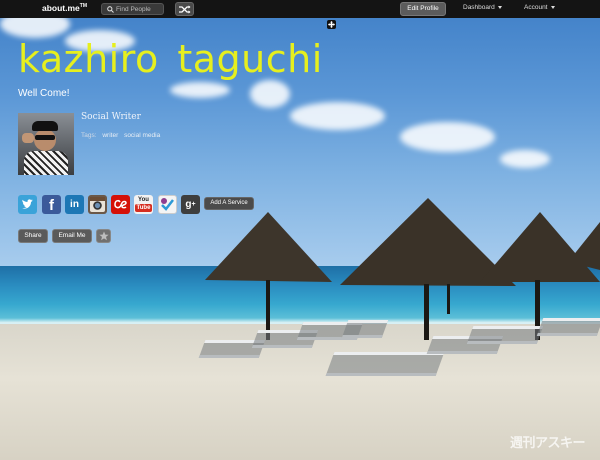  I want to click on about-me-logo: about.meTM, so click(64, 8).